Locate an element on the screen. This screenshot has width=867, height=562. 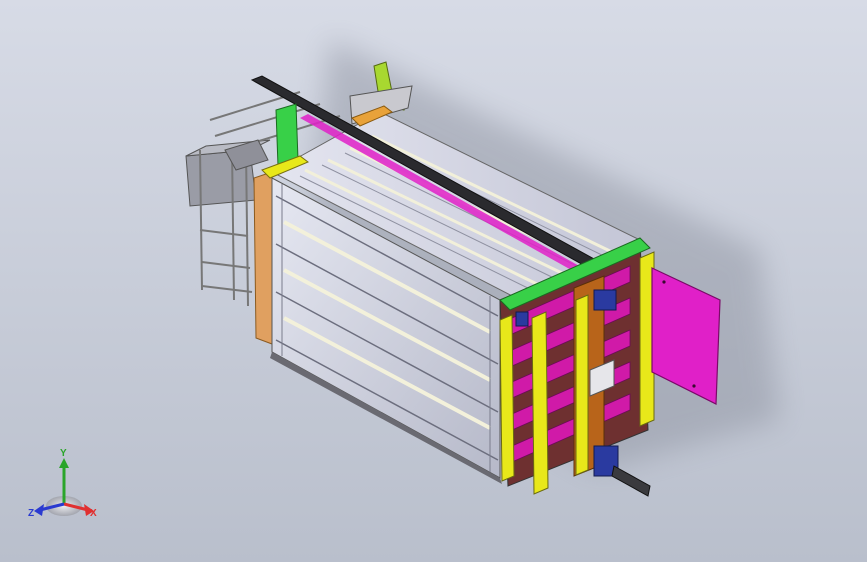
drive-shaft is located at coordinates (631, 481).